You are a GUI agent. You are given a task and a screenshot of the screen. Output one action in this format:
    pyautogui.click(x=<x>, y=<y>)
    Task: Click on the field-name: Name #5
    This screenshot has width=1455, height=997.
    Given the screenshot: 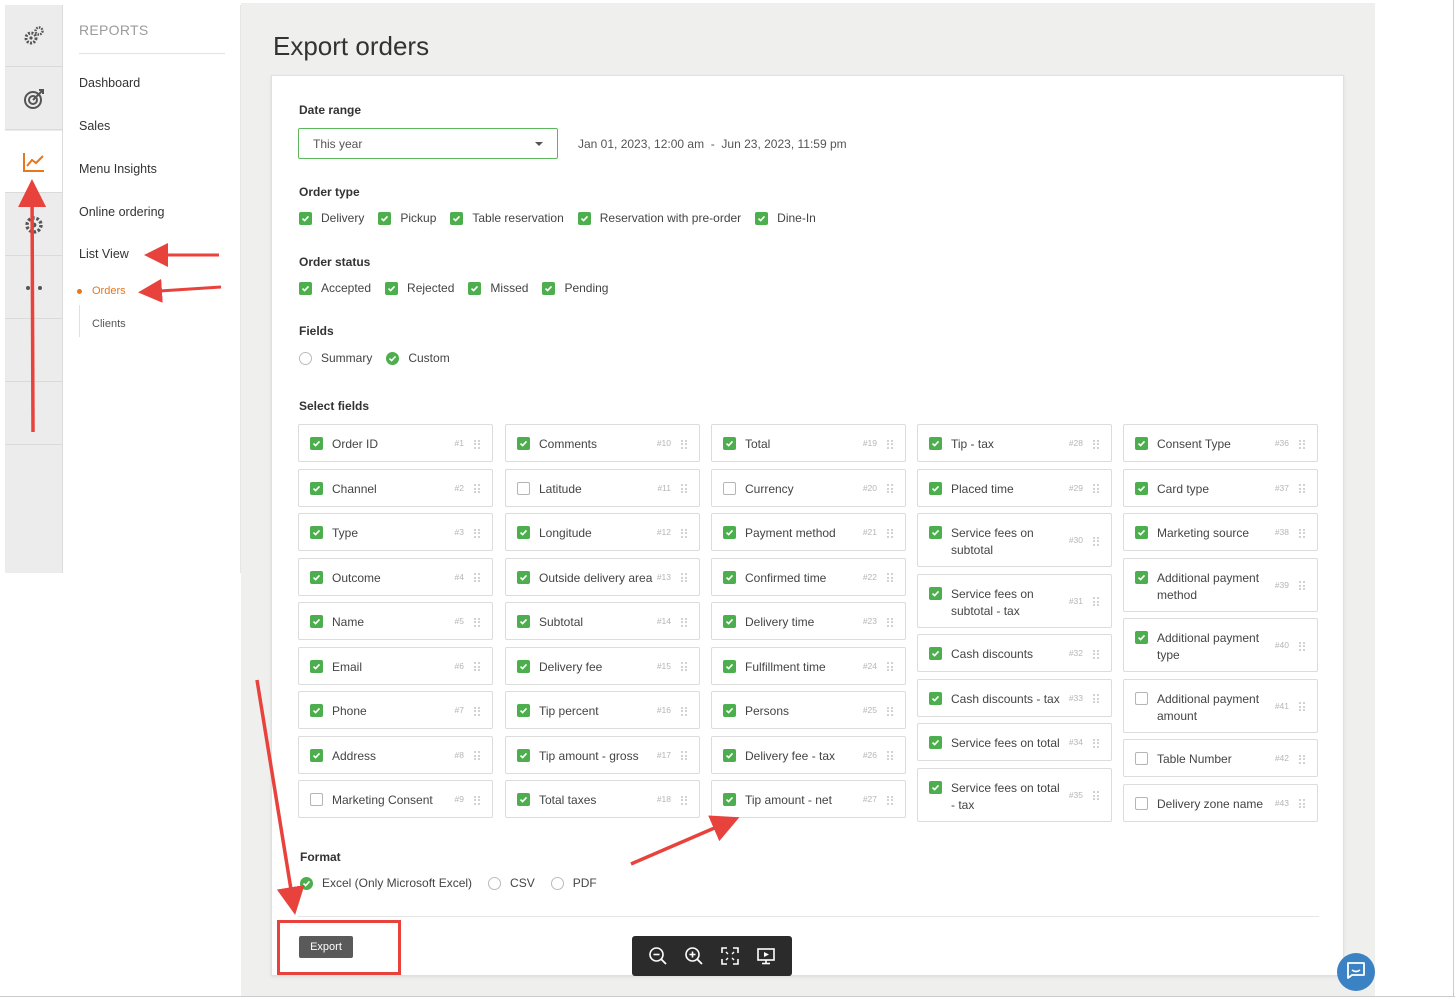 What is the action you would take?
    pyautogui.click(x=395, y=621)
    